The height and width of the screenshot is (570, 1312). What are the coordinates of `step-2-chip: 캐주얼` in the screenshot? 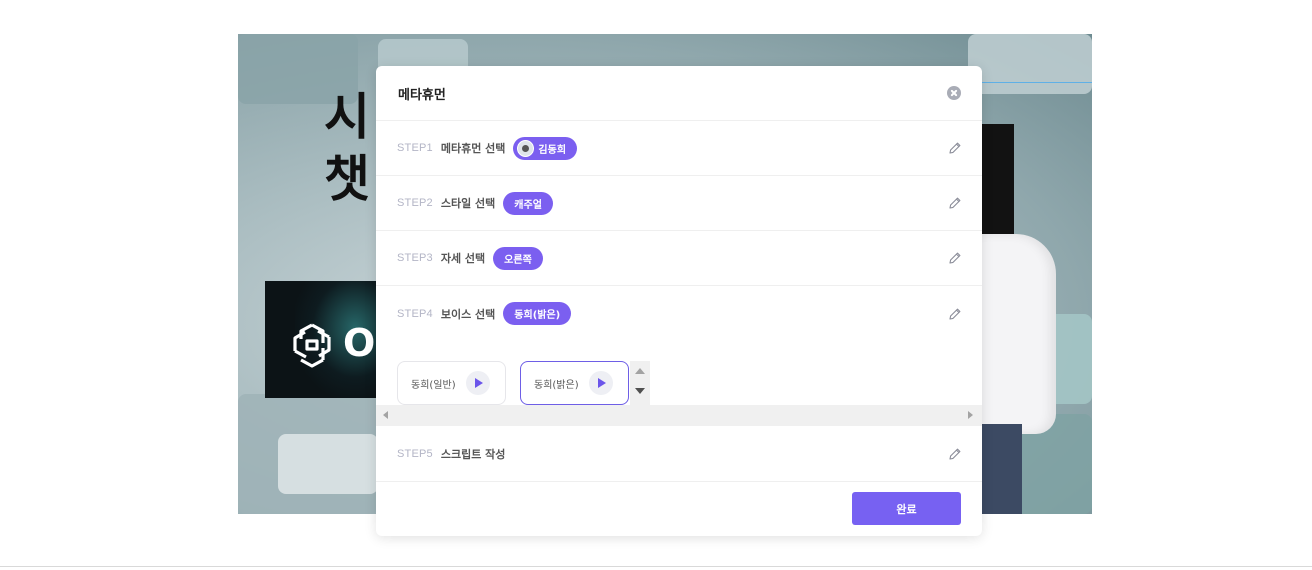 It's located at (528, 203).